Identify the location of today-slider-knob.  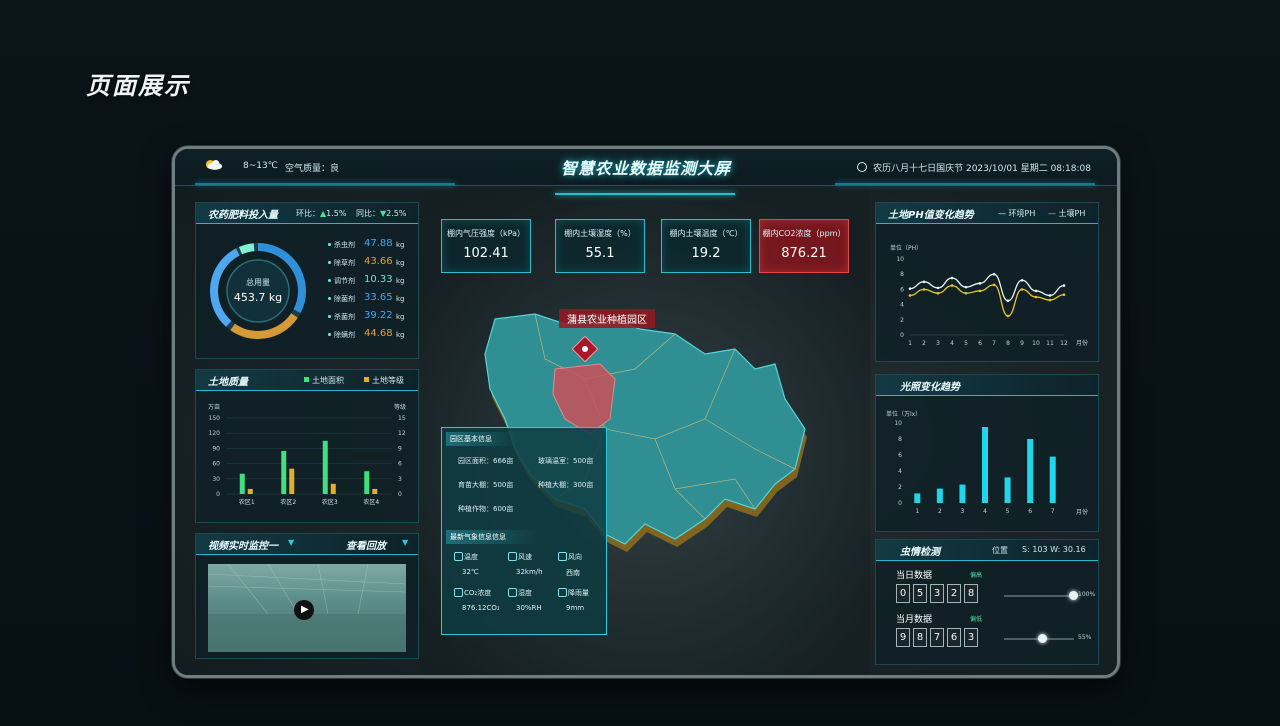
(1073, 595).